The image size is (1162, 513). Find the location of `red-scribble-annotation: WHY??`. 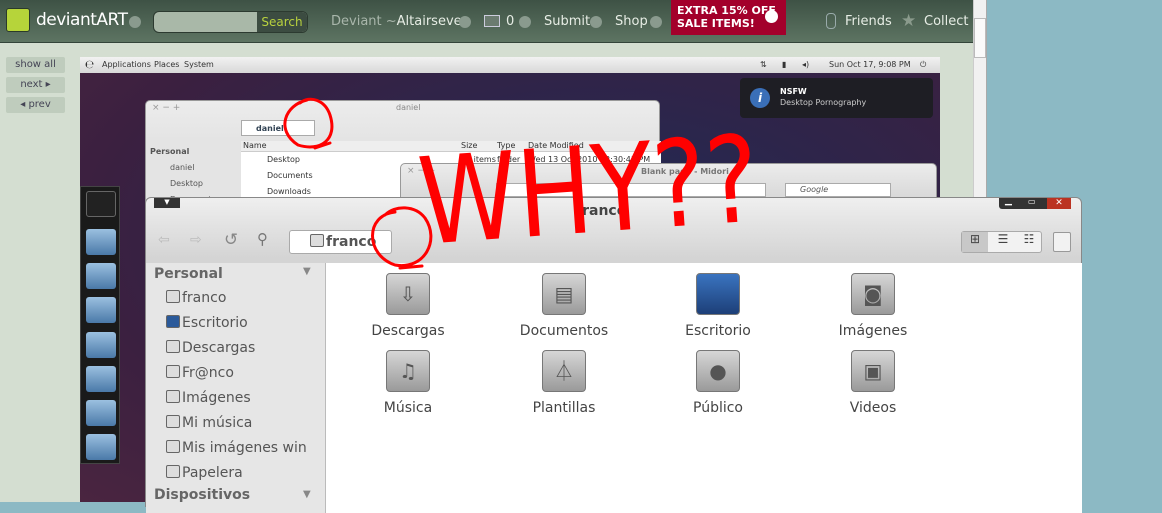

red-scribble-annotation: WHY?? is located at coordinates (523, 185).